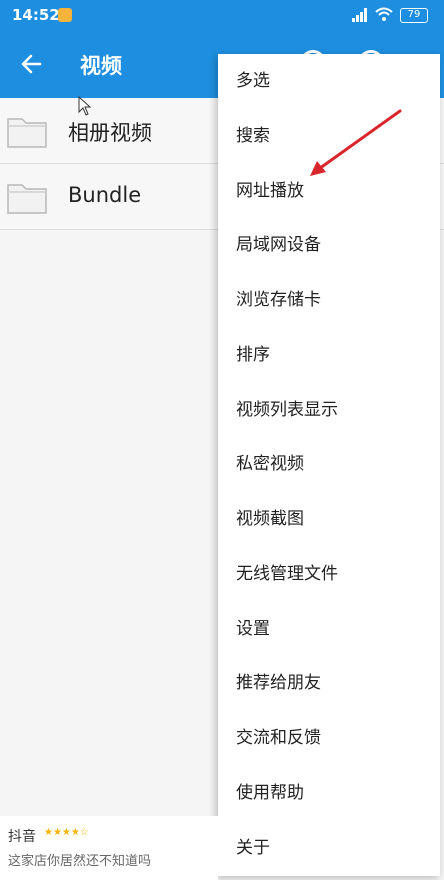 This screenshot has height=880, width=444. What do you see at coordinates (66, 832) in the screenshot?
I see `rating-stars-icon: ★★★★☆` at bounding box center [66, 832].